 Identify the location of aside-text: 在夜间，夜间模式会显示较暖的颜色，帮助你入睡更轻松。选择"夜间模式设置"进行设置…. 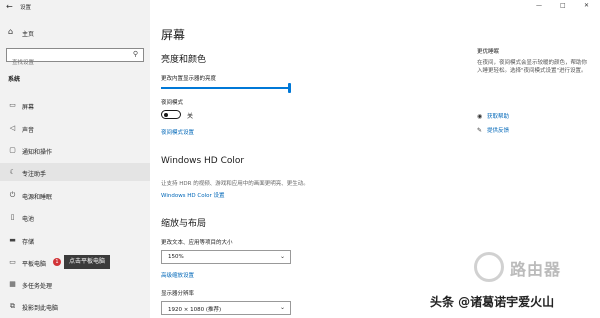
(532, 67).